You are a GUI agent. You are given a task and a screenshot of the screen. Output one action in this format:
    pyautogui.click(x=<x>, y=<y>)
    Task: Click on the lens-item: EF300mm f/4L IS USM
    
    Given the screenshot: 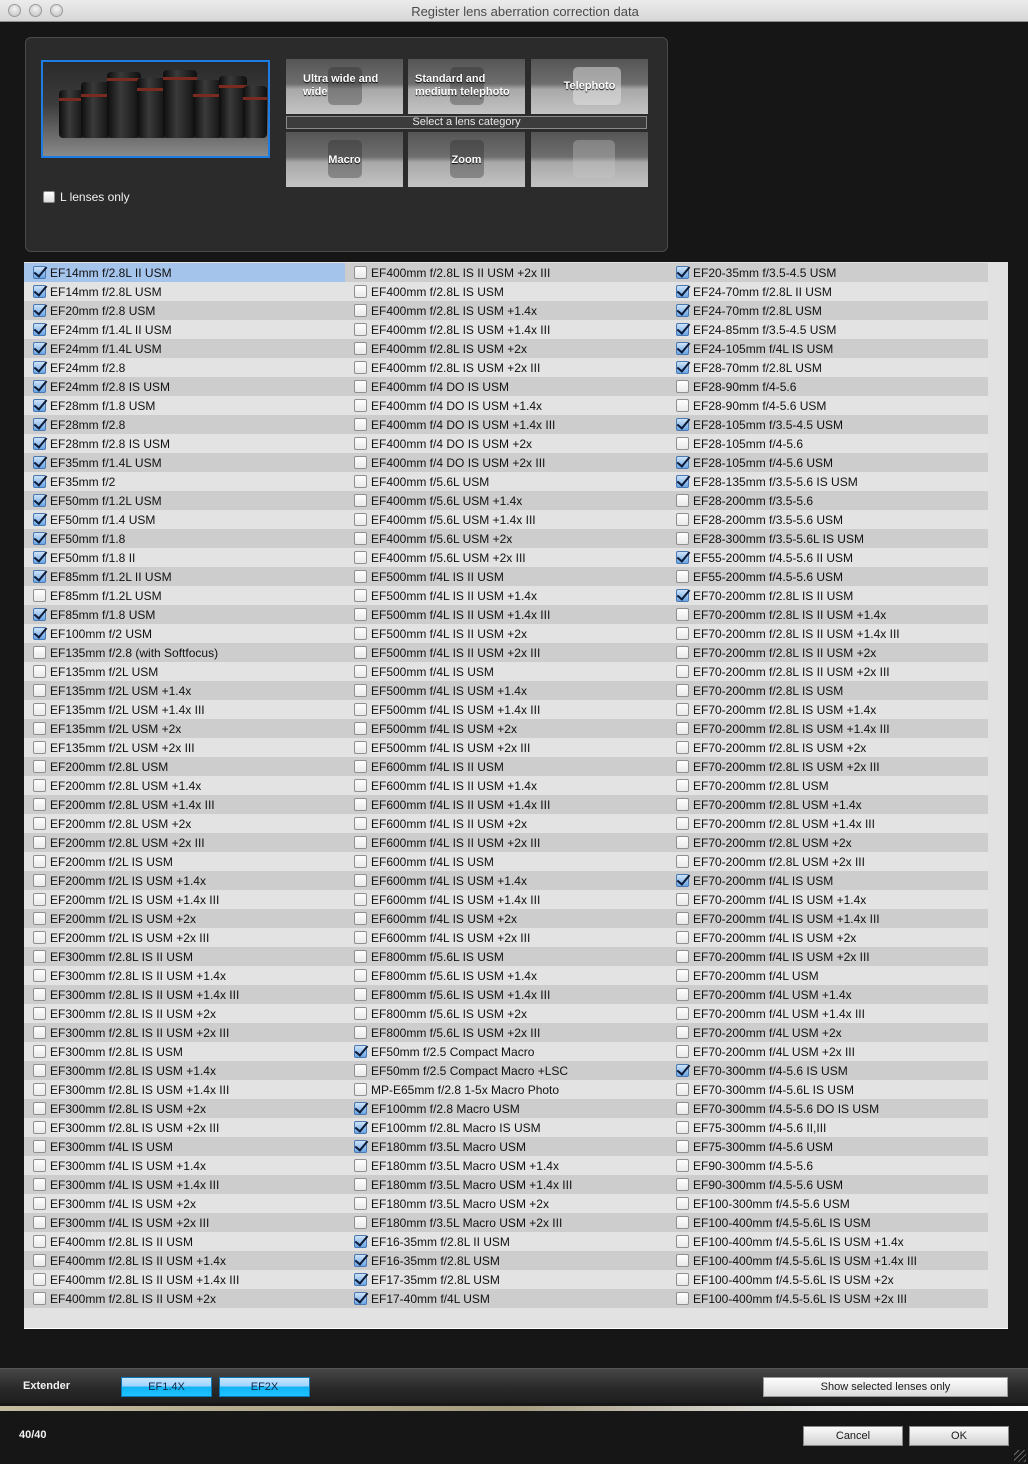 What is the action you would take?
    pyautogui.click(x=184, y=1146)
    